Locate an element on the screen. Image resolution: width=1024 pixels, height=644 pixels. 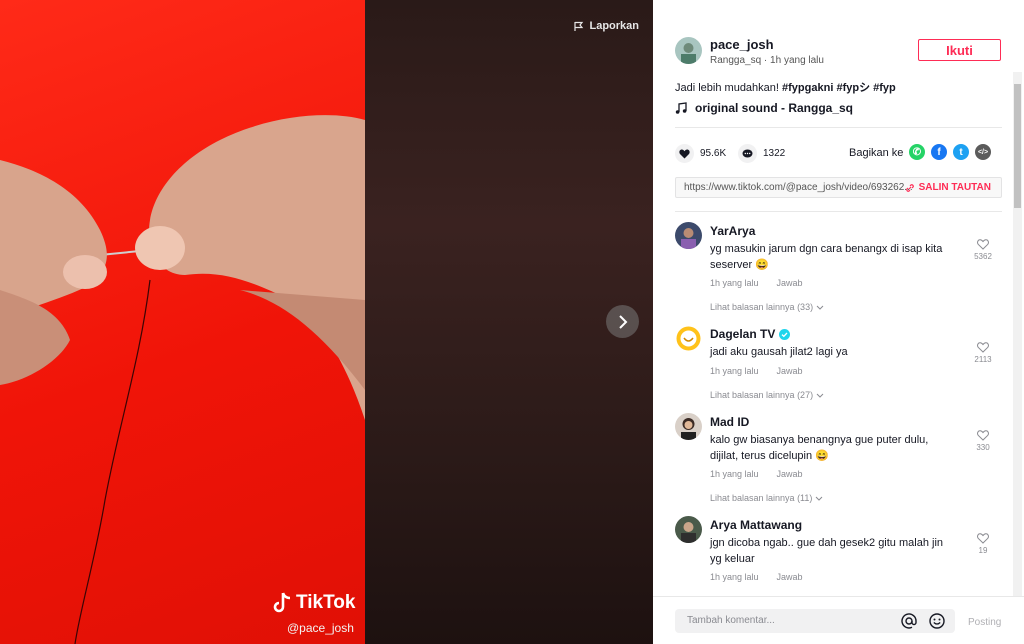
emoji-icon is located at coordinates (937, 621).